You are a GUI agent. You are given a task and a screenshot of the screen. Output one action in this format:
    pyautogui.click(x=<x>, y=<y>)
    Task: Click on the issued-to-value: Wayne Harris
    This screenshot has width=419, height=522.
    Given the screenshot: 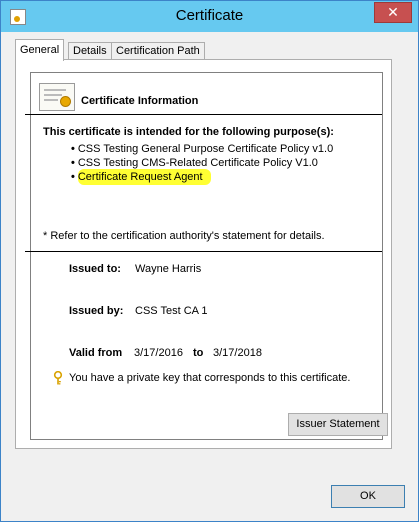 What is the action you would take?
    pyautogui.click(x=168, y=269)
    